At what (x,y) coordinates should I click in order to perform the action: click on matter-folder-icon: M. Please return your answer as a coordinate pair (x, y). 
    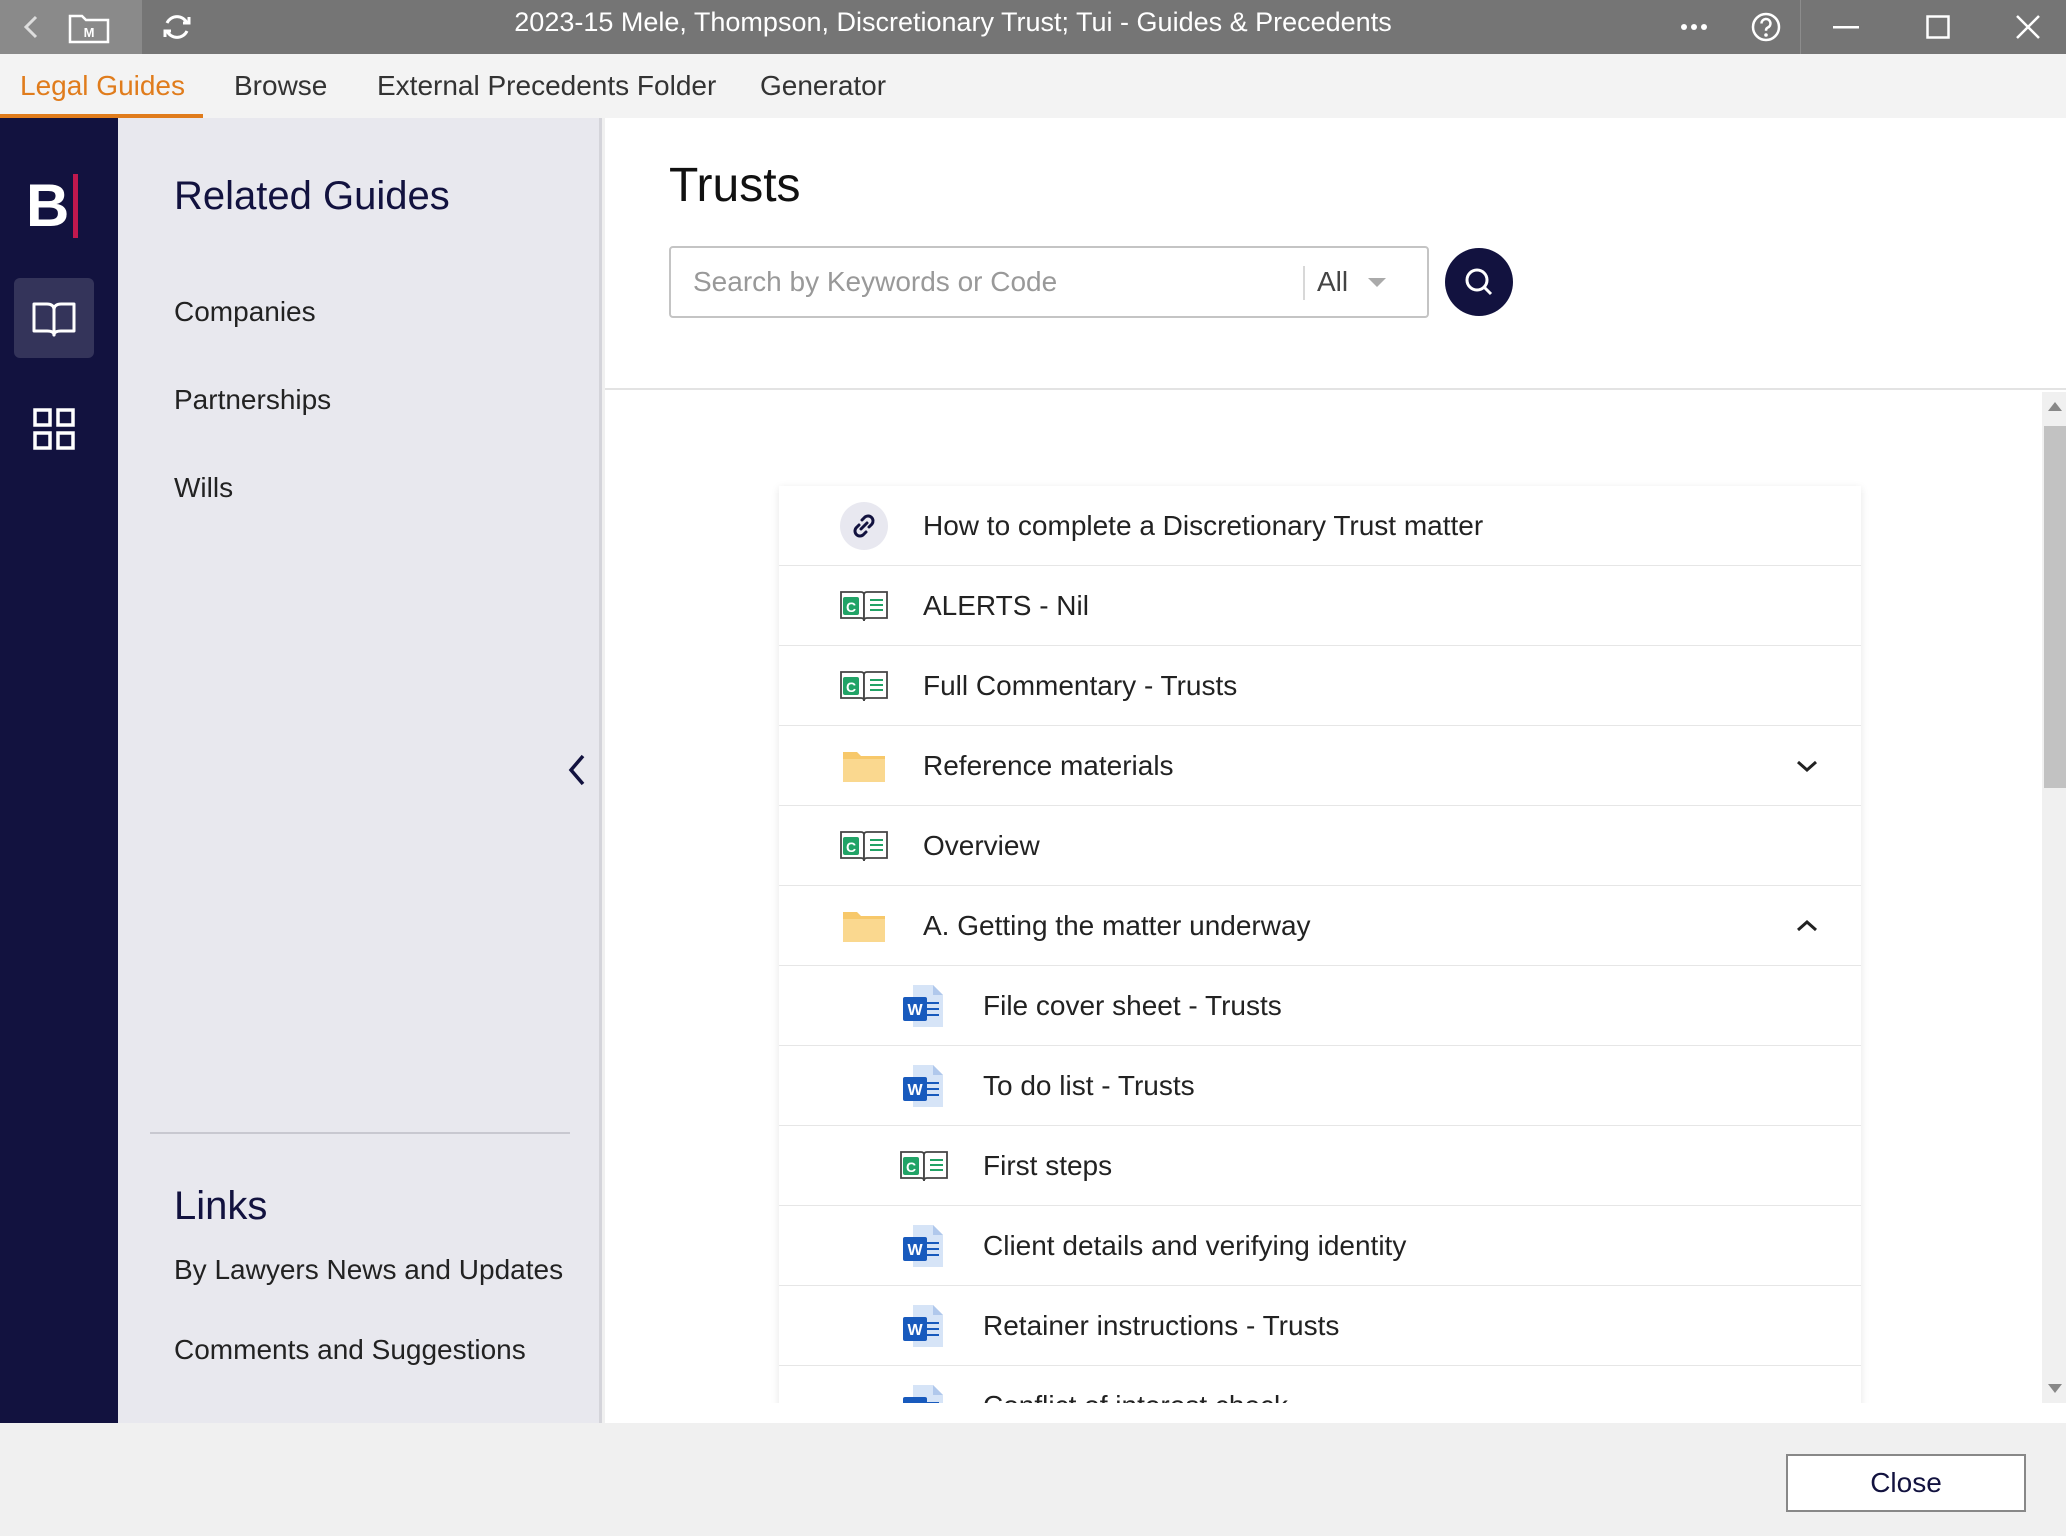
    Looking at the image, I should click on (89, 27).